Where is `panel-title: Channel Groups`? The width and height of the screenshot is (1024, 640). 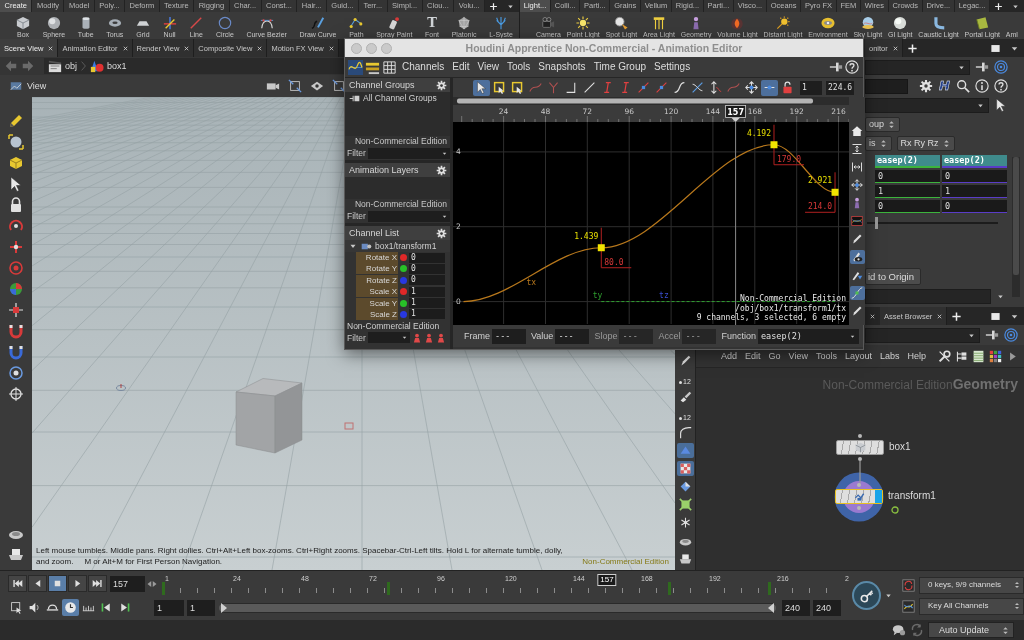 panel-title: Channel Groups is located at coordinates (382, 85).